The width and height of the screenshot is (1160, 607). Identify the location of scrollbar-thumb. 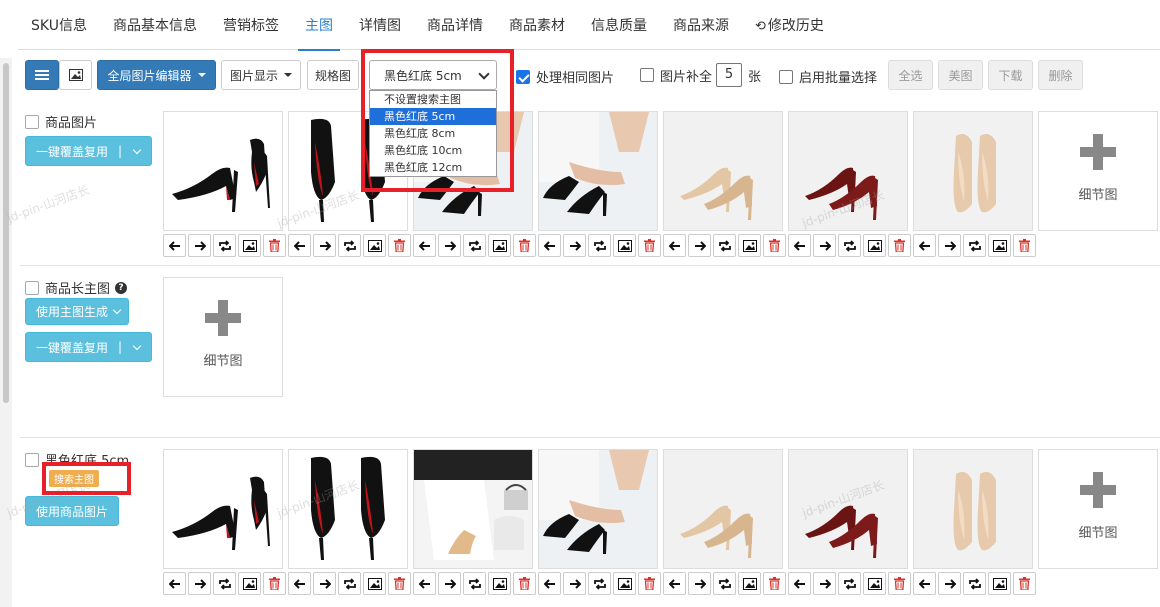
(6, 233).